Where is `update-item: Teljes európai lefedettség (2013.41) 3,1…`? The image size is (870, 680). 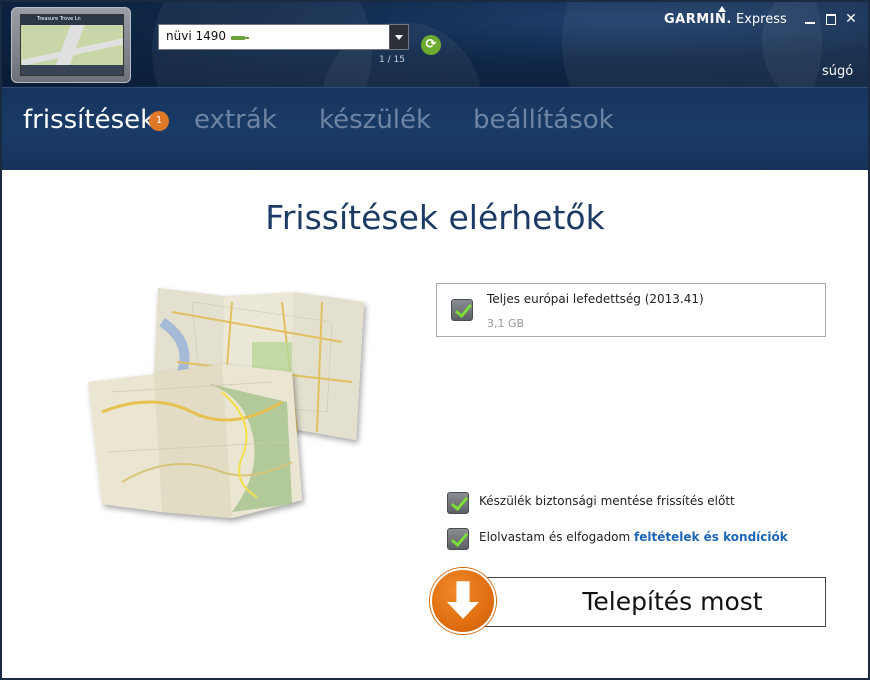 update-item: Teljes európai lefedettség (2013.41) 3,1… is located at coordinates (631, 310).